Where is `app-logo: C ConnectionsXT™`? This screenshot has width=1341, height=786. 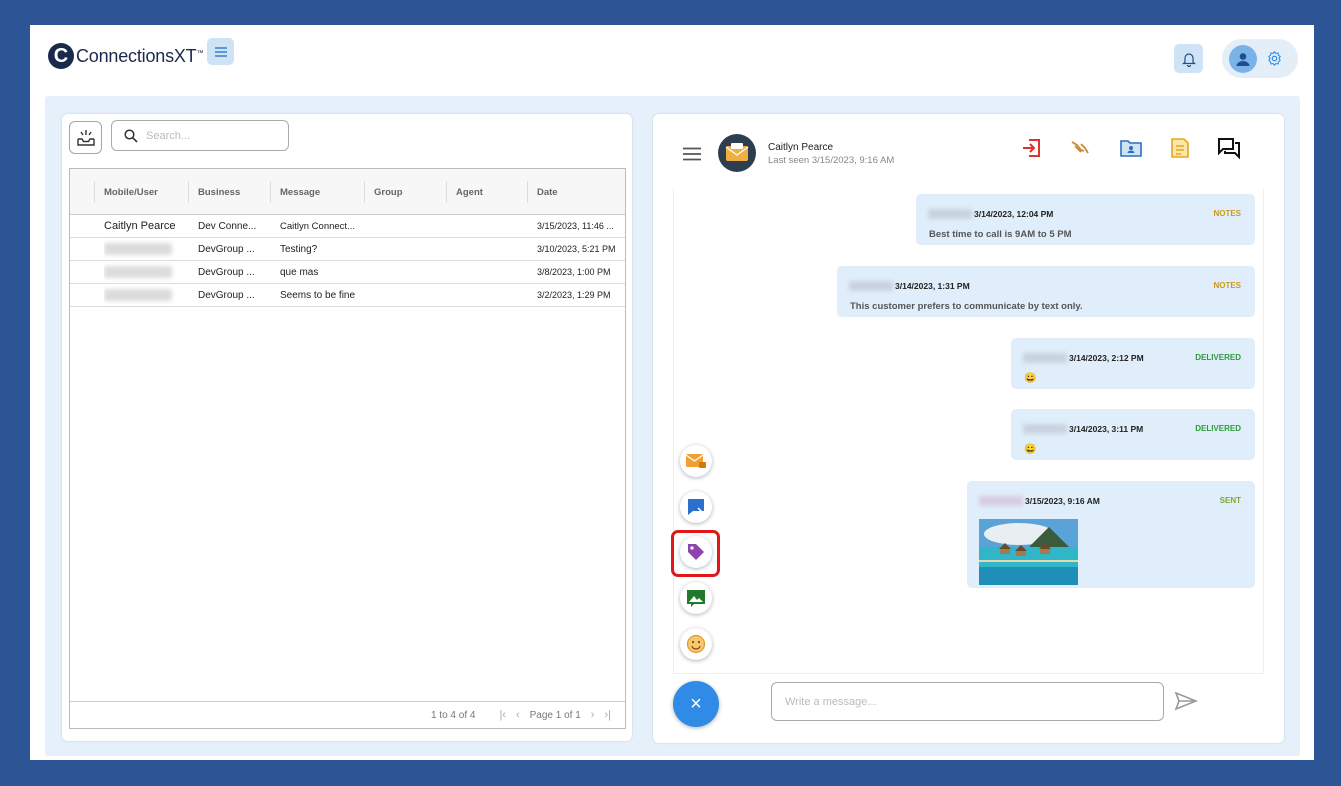 app-logo: C ConnectionsXT™ is located at coordinates (125, 56).